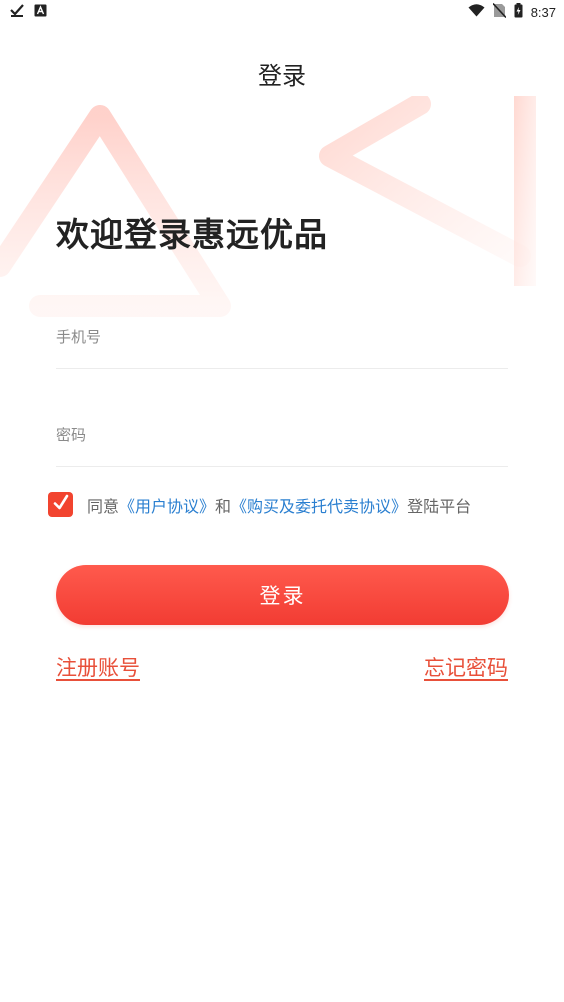 The image size is (564, 1002). Describe the element at coordinates (17, 12) in the screenshot. I see `download-done-icon` at that location.